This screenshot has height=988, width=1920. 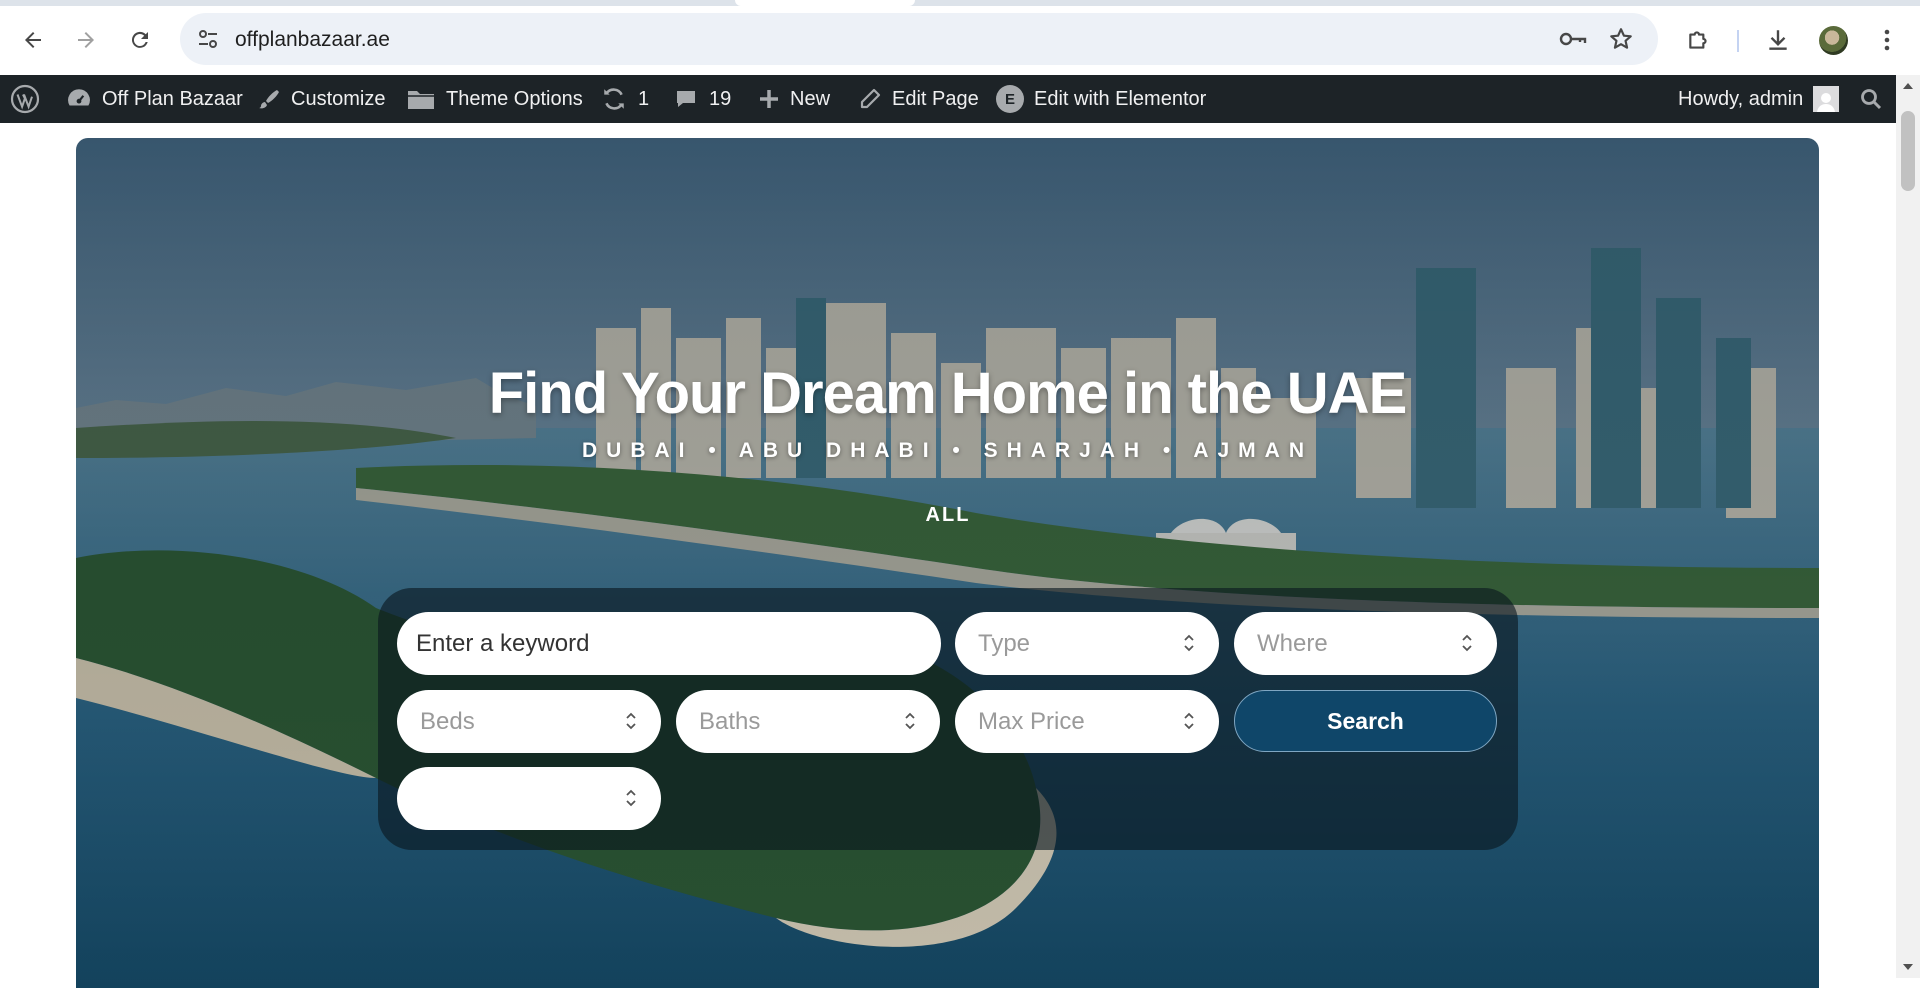 I want to click on edit-page-menu: Edit Page, so click(x=918, y=99).